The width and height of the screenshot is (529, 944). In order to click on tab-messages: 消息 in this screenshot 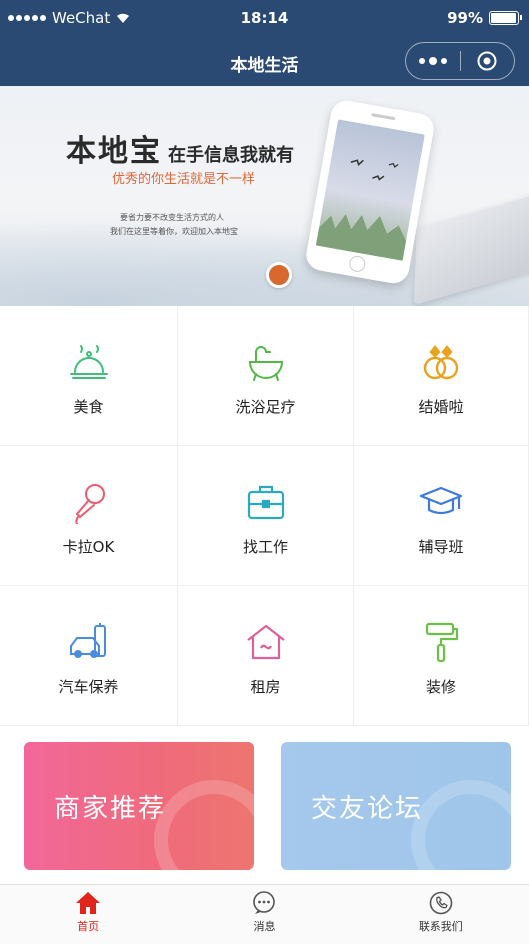, I will do `click(264, 914)`.